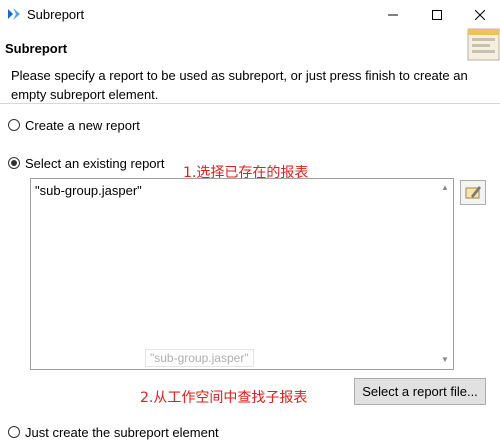 The image size is (500, 446). What do you see at coordinates (14, 432) in the screenshot?
I see `radio-empty-subreport-element` at bounding box center [14, 432].